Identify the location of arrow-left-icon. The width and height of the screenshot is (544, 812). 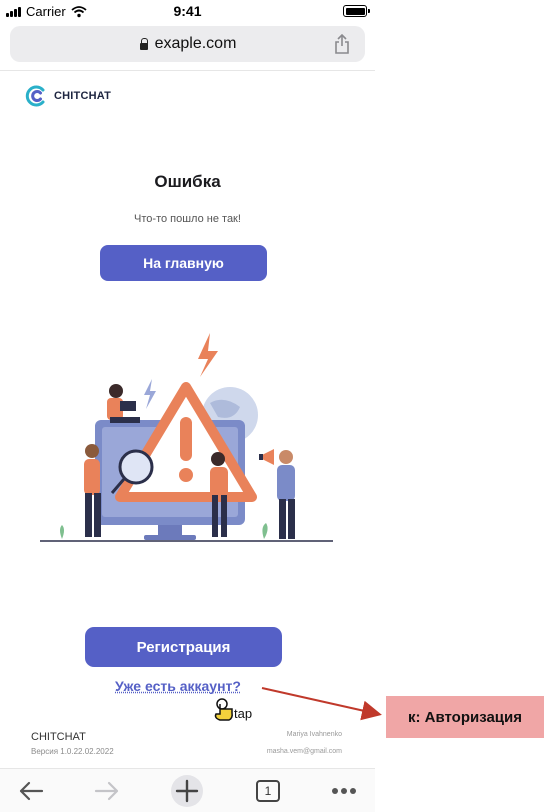
(31, 791).